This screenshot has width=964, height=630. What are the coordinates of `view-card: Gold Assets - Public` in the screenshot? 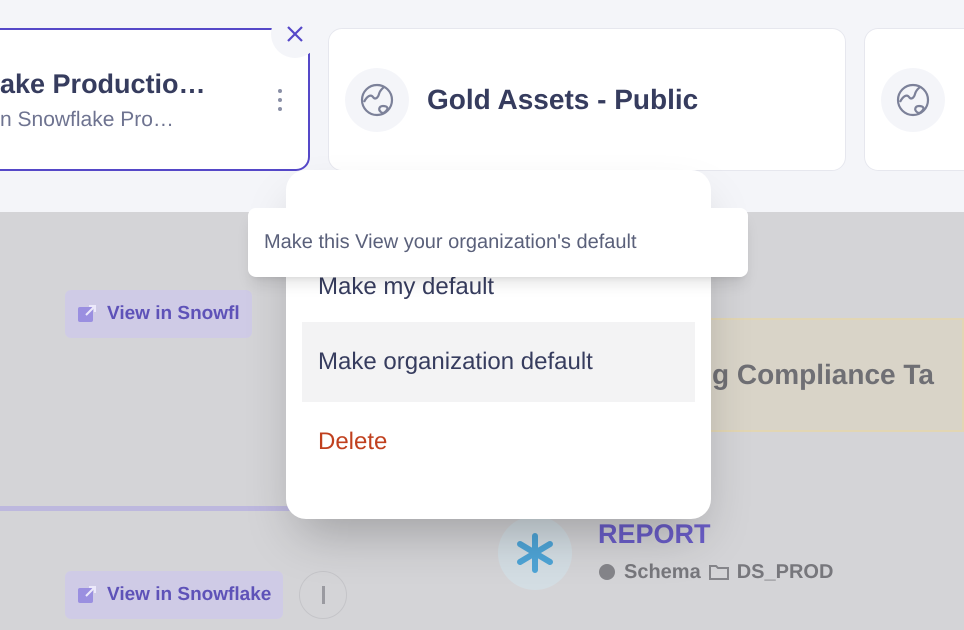 It's located at (587, 99).